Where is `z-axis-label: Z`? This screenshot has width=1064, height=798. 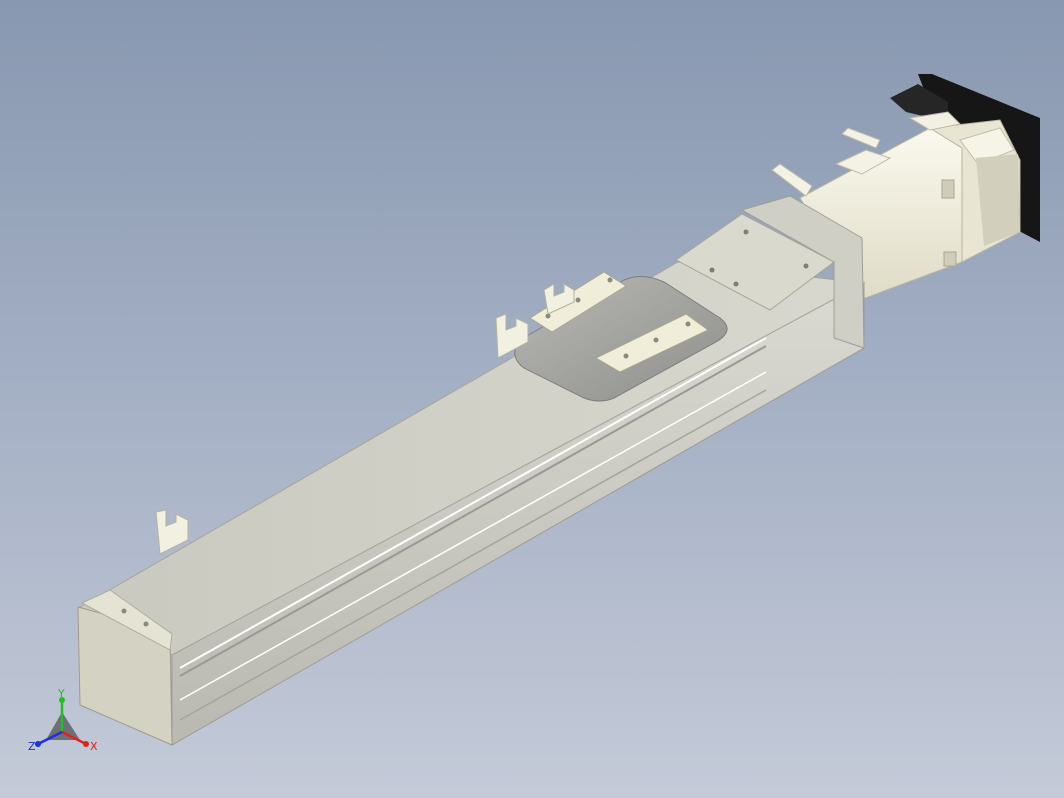 z-axis-label: Z is located at coordinates (32, 746).